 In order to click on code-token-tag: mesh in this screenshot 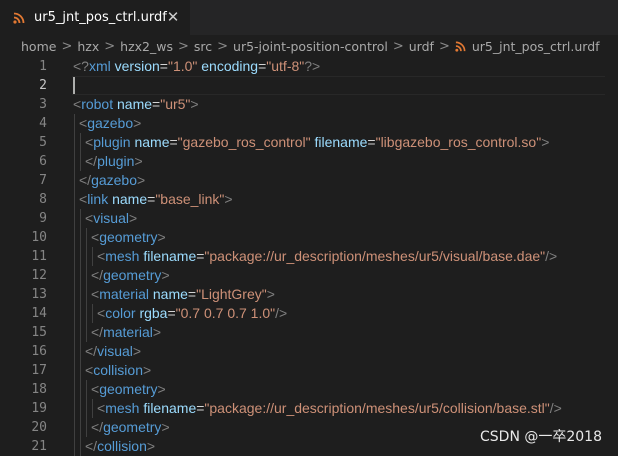, I will do `click(122, 408)`.